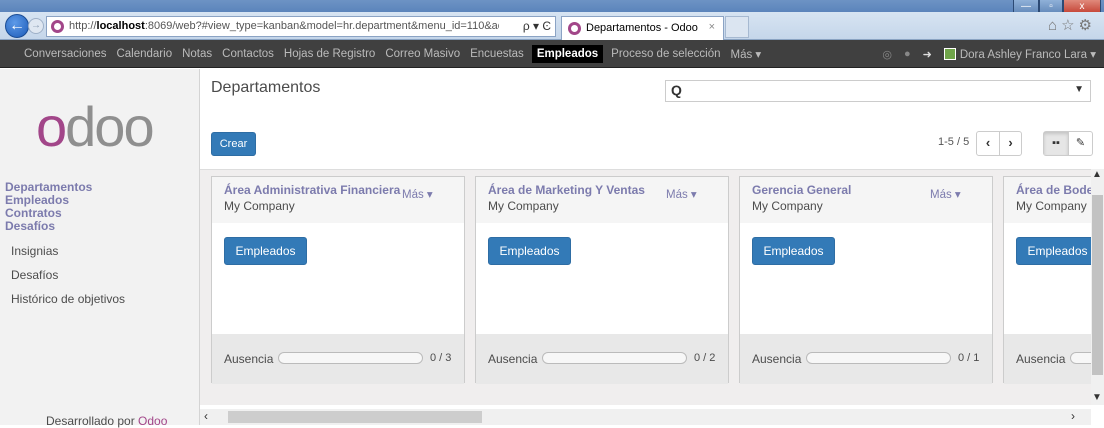  Describe the element at coordinates (107, 421) in the screenshot. I see `powered-by: Desarrollado por Odoo` at that location.